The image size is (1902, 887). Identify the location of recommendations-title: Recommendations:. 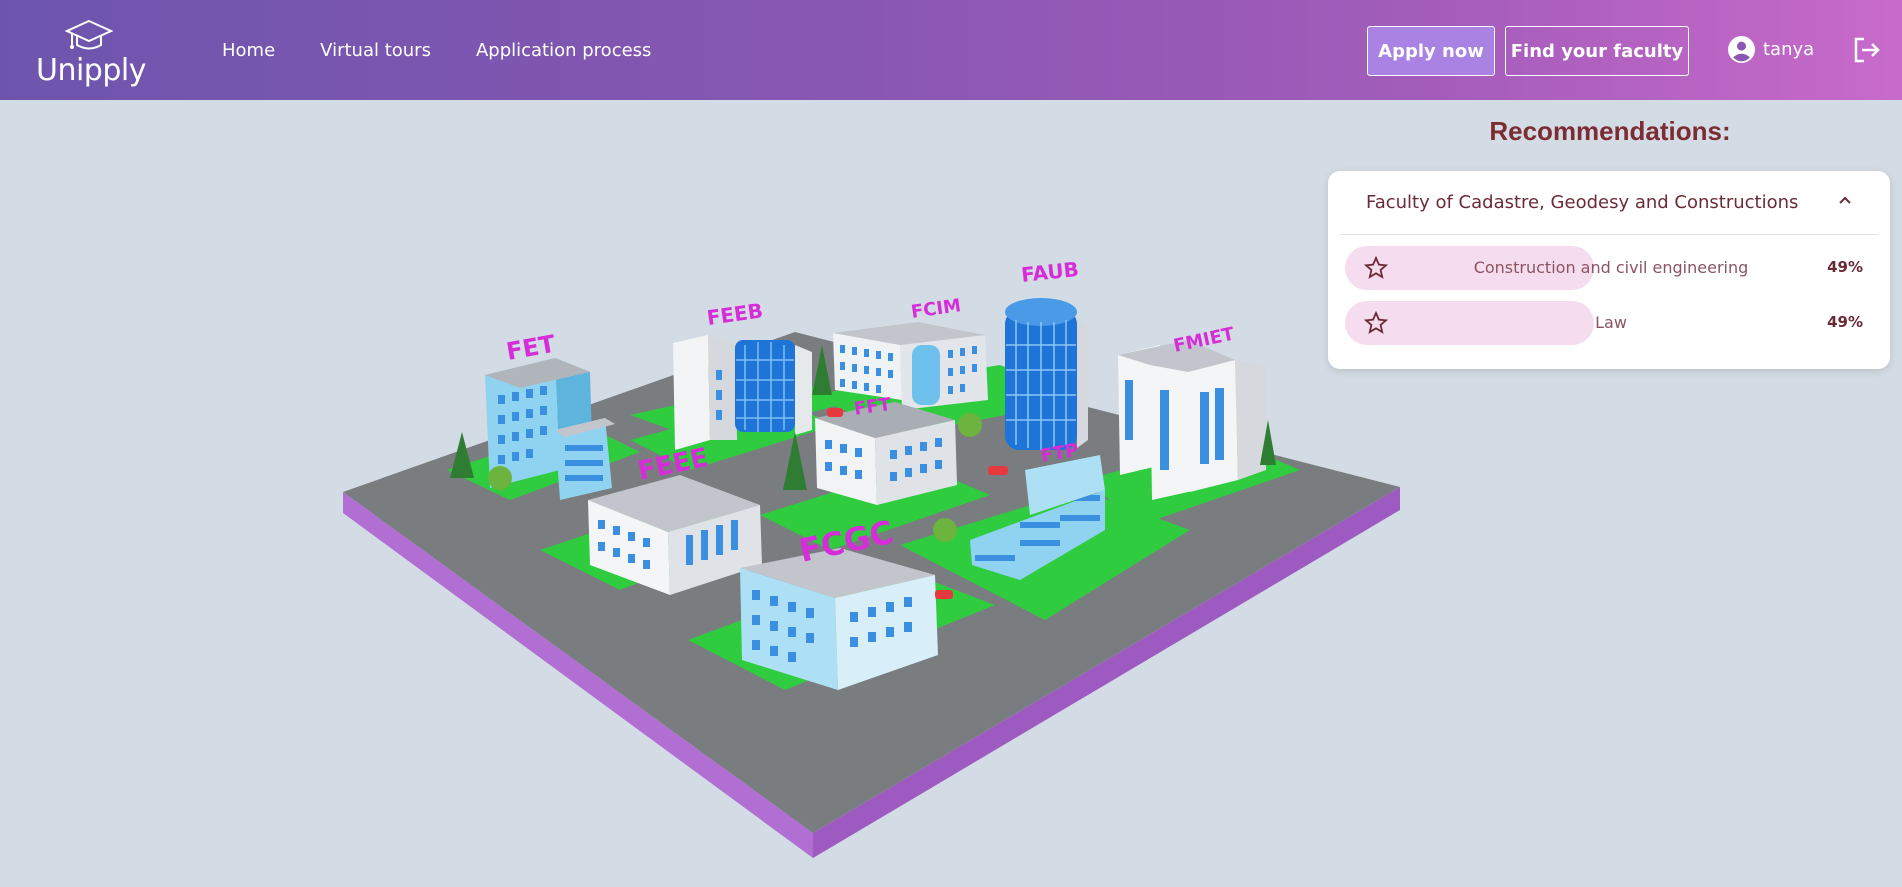
(1610, 131).